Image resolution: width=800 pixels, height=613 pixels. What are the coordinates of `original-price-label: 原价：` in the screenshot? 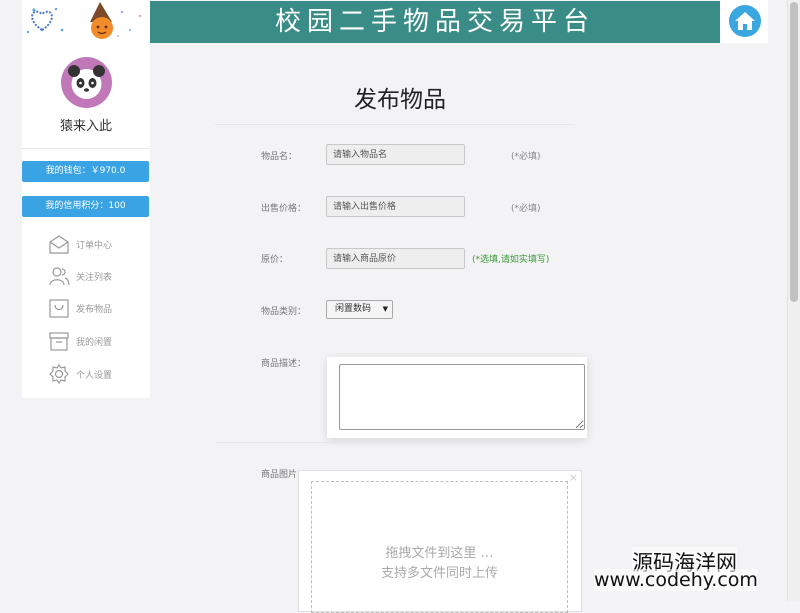 It's located at (275, 260).